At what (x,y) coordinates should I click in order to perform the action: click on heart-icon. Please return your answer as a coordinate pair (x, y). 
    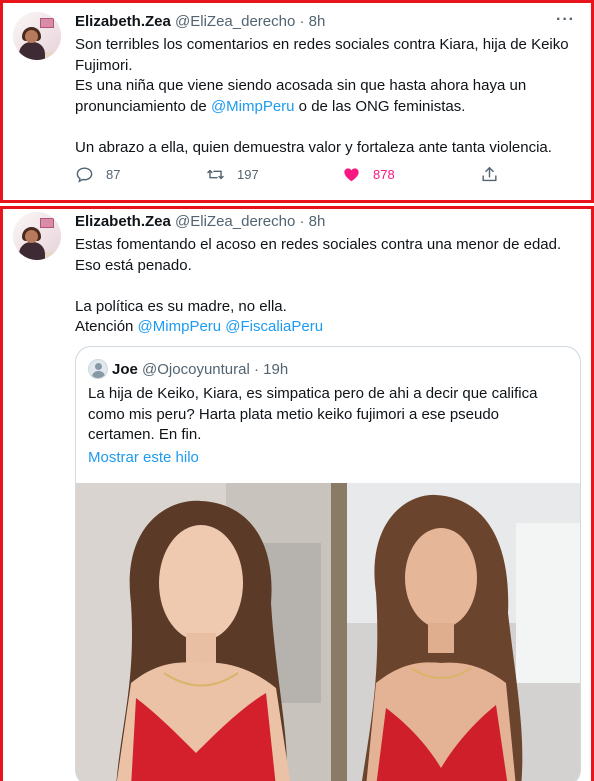
    Looking at the image, I should click on (351, 175).